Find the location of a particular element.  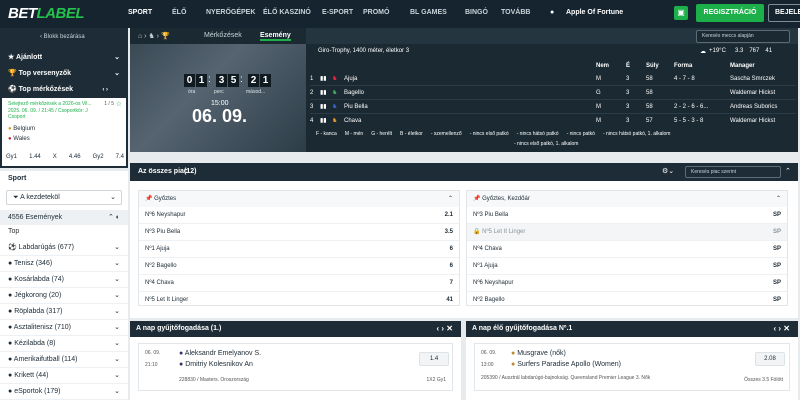

odds-button: 1.4 is located at coordinates (434, 359).